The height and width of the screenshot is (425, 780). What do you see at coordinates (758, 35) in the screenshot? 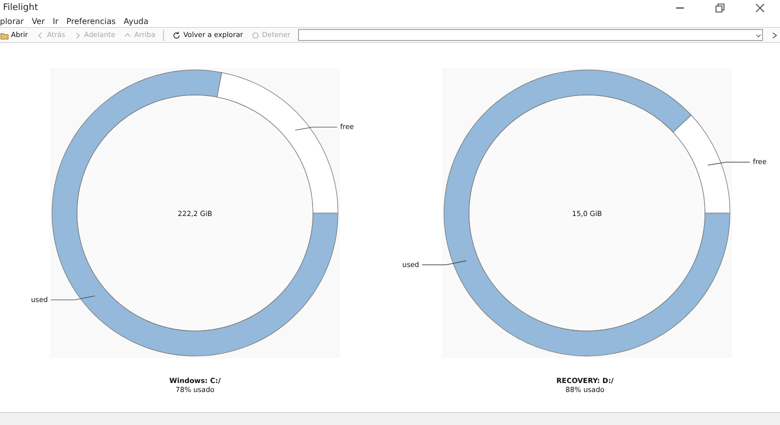
I see `dropdown-icon` at bounding box center [758, 35].